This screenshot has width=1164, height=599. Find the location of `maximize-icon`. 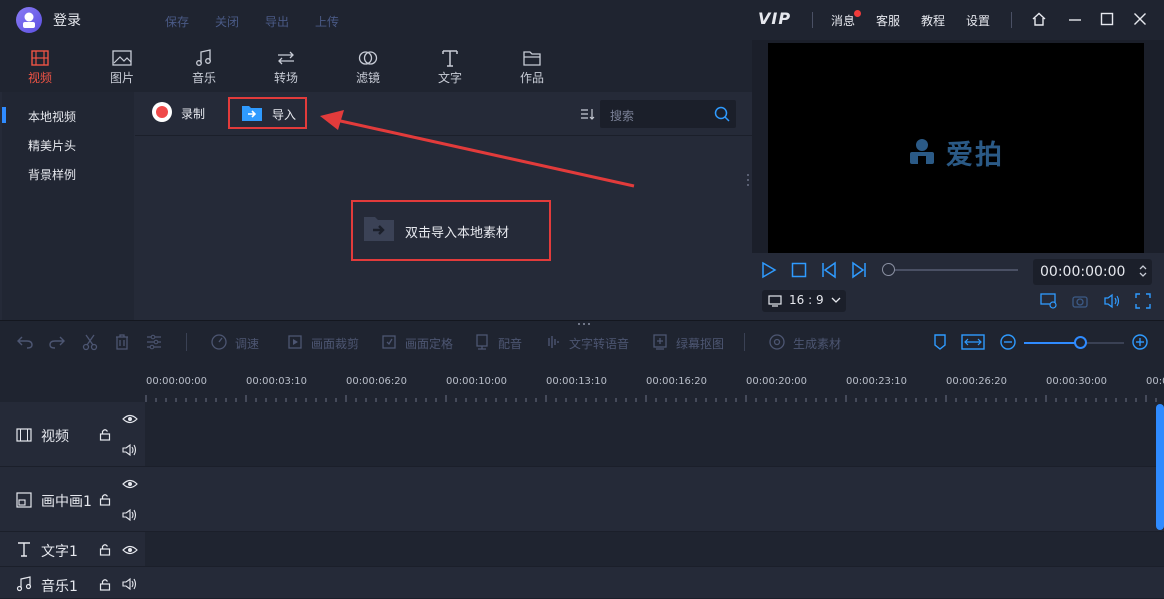

maximize-icon is located at coordinates (1107, 19).